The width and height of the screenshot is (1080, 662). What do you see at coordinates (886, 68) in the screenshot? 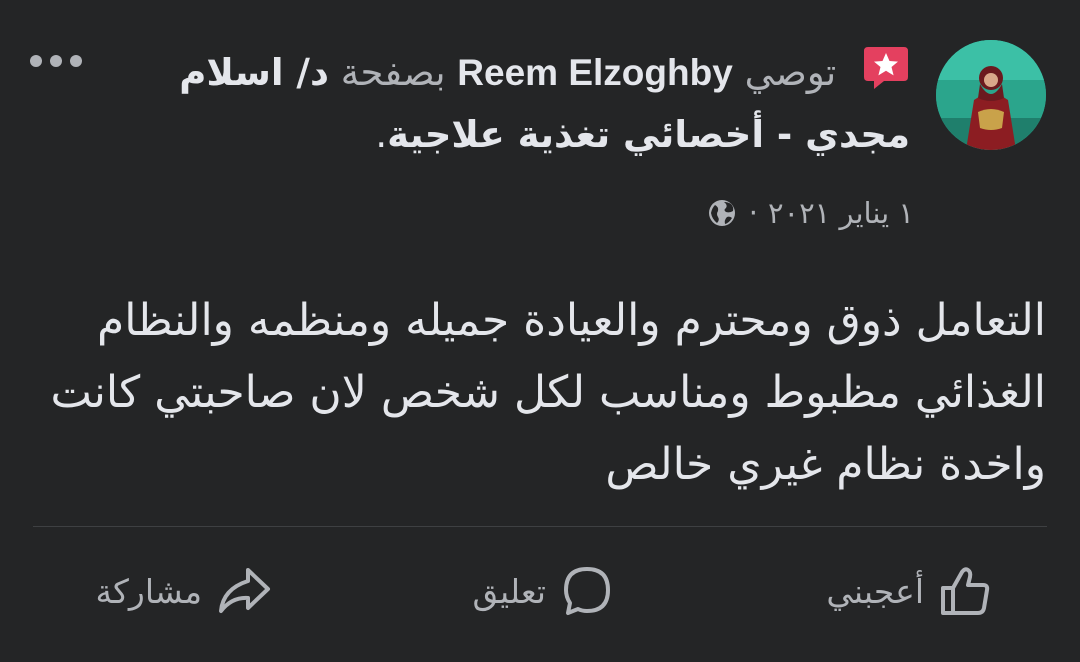
I see `recommend-star-icon` at bounding box center [886, 68].